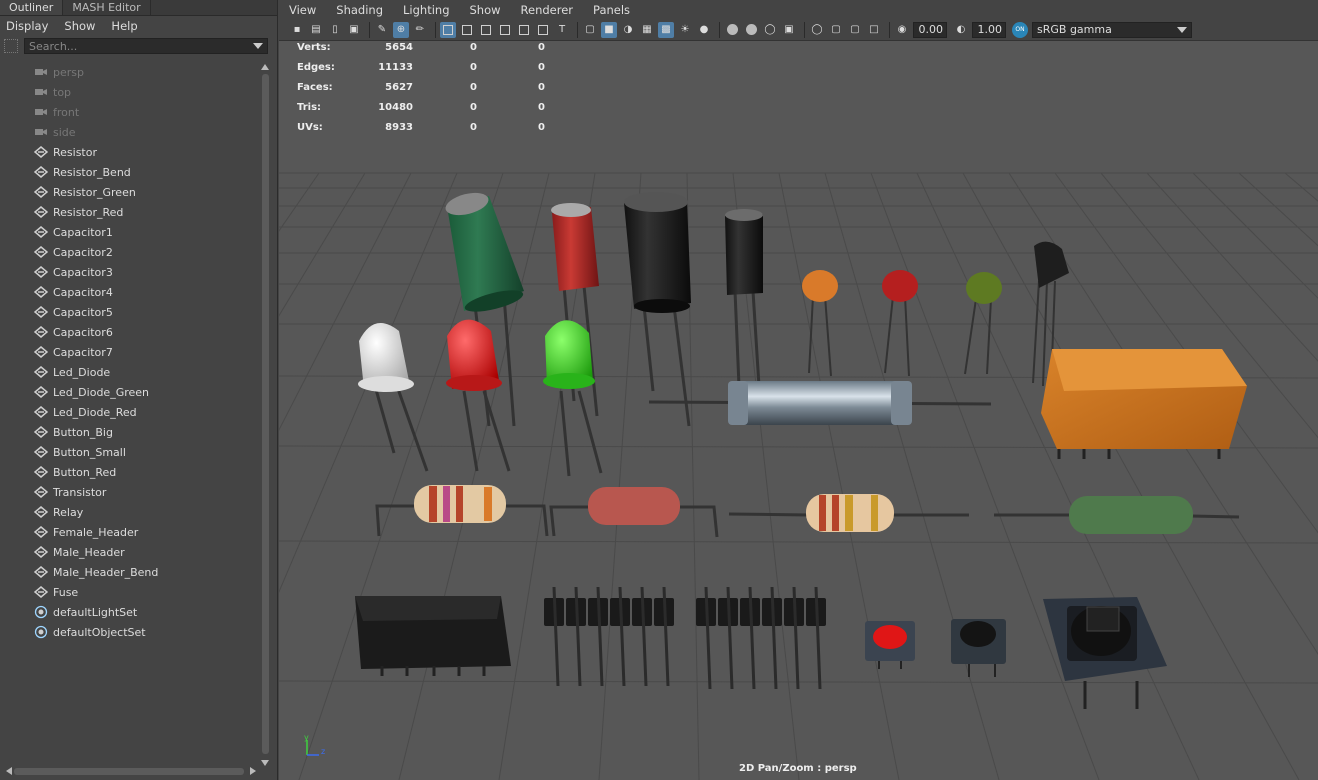  I want to click on safe-title-icon: T, so click(562, 30).